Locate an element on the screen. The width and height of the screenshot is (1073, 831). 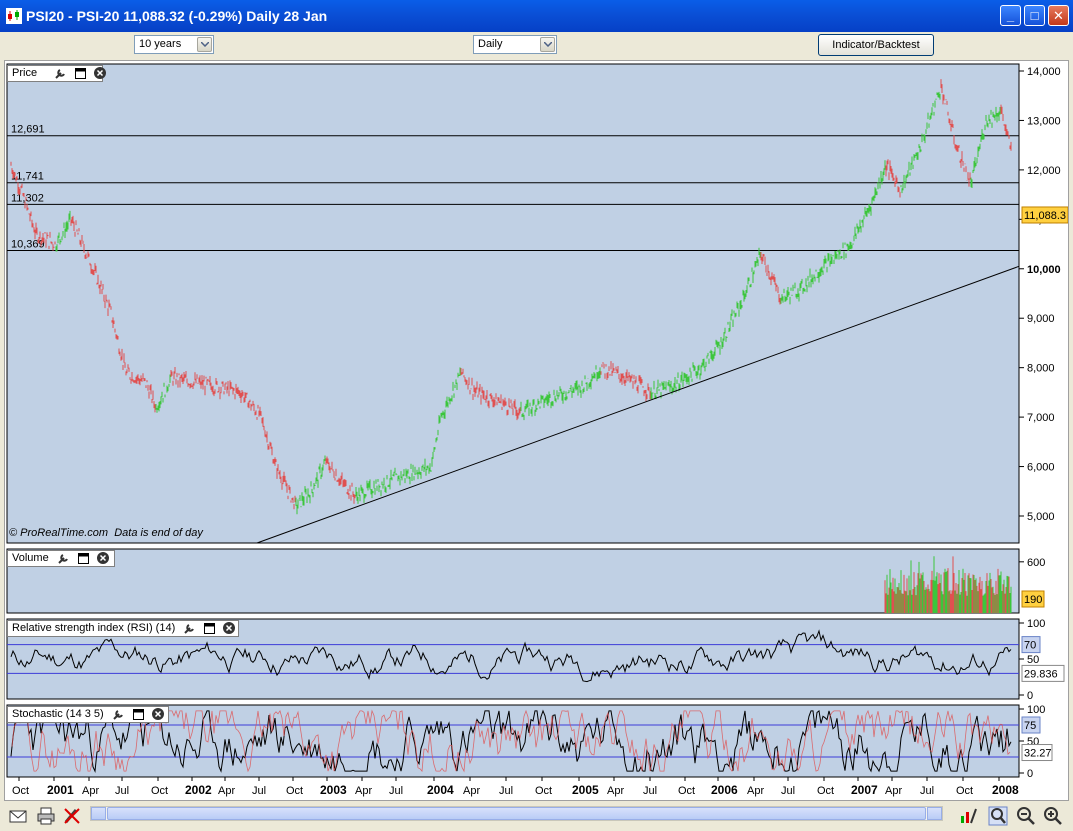
rsi-tick-label: 0 is located at coordinates (1030, 696).